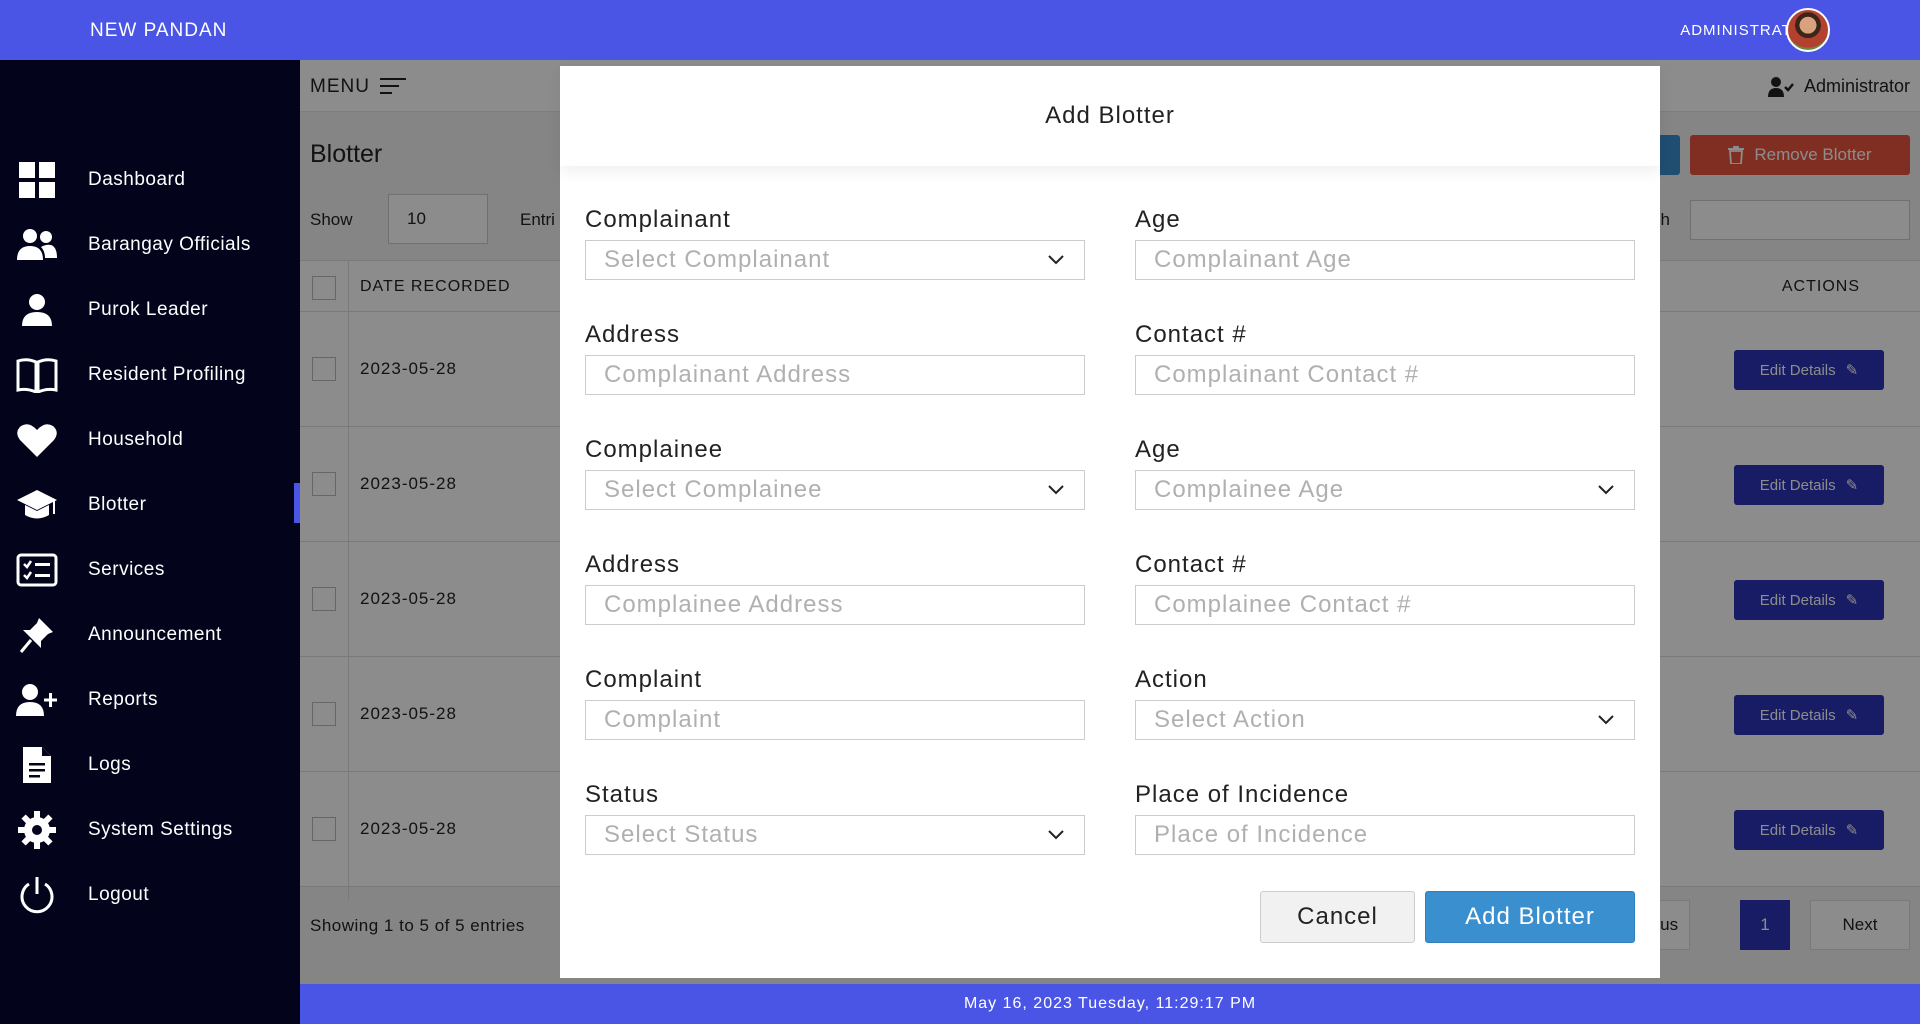 This screenshot has height=1024, width=1920. What do you see at coordinates (654, 449) in the screenshot?
I see `complainee-label: Complainee` at bounding box center [654, 449].